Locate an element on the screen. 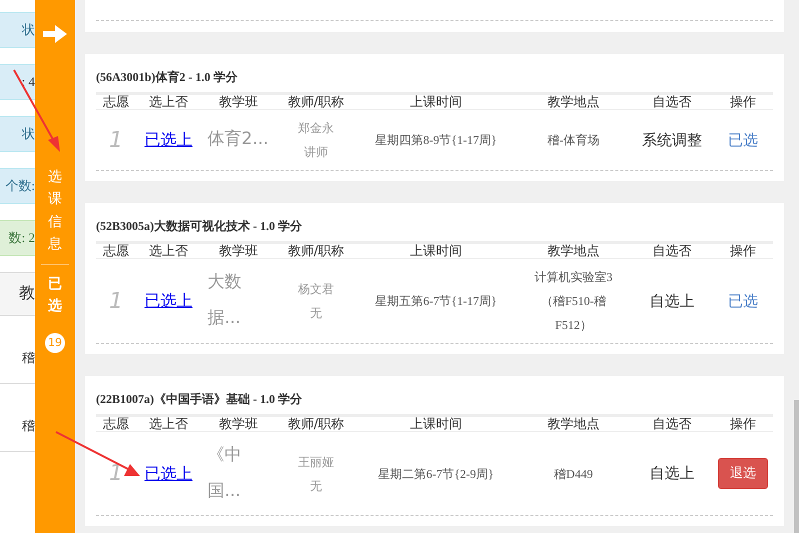 This screenshot has width=799, height=533. teacher-name: 杨文君 is located at coordinates (316, 289).